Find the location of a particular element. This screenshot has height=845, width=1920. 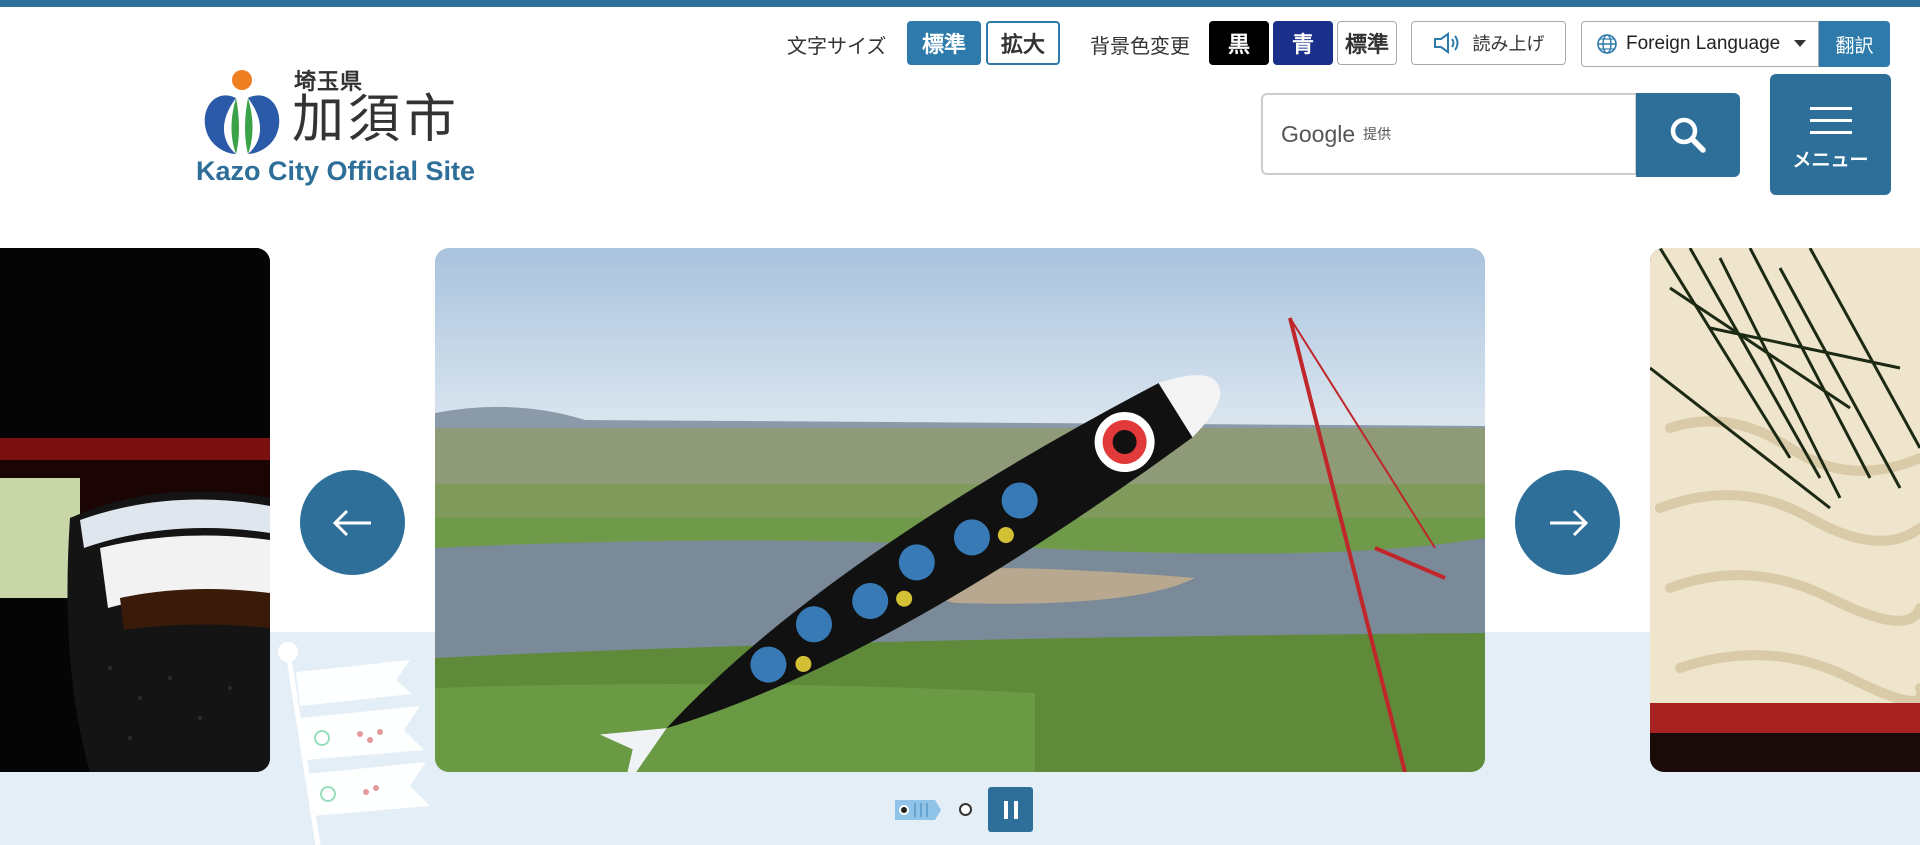

carousel-next-button is located at coordinates (1567, 522).